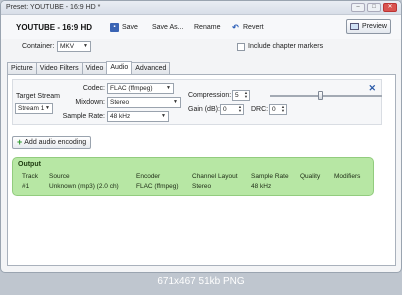 The width and height of the screenshot is (402, 295). What do you see at coordinates (138, 116) in the screenshot?
I see `sample-rate-select: 48 kHz ▼` at bounding box center [138, 116].